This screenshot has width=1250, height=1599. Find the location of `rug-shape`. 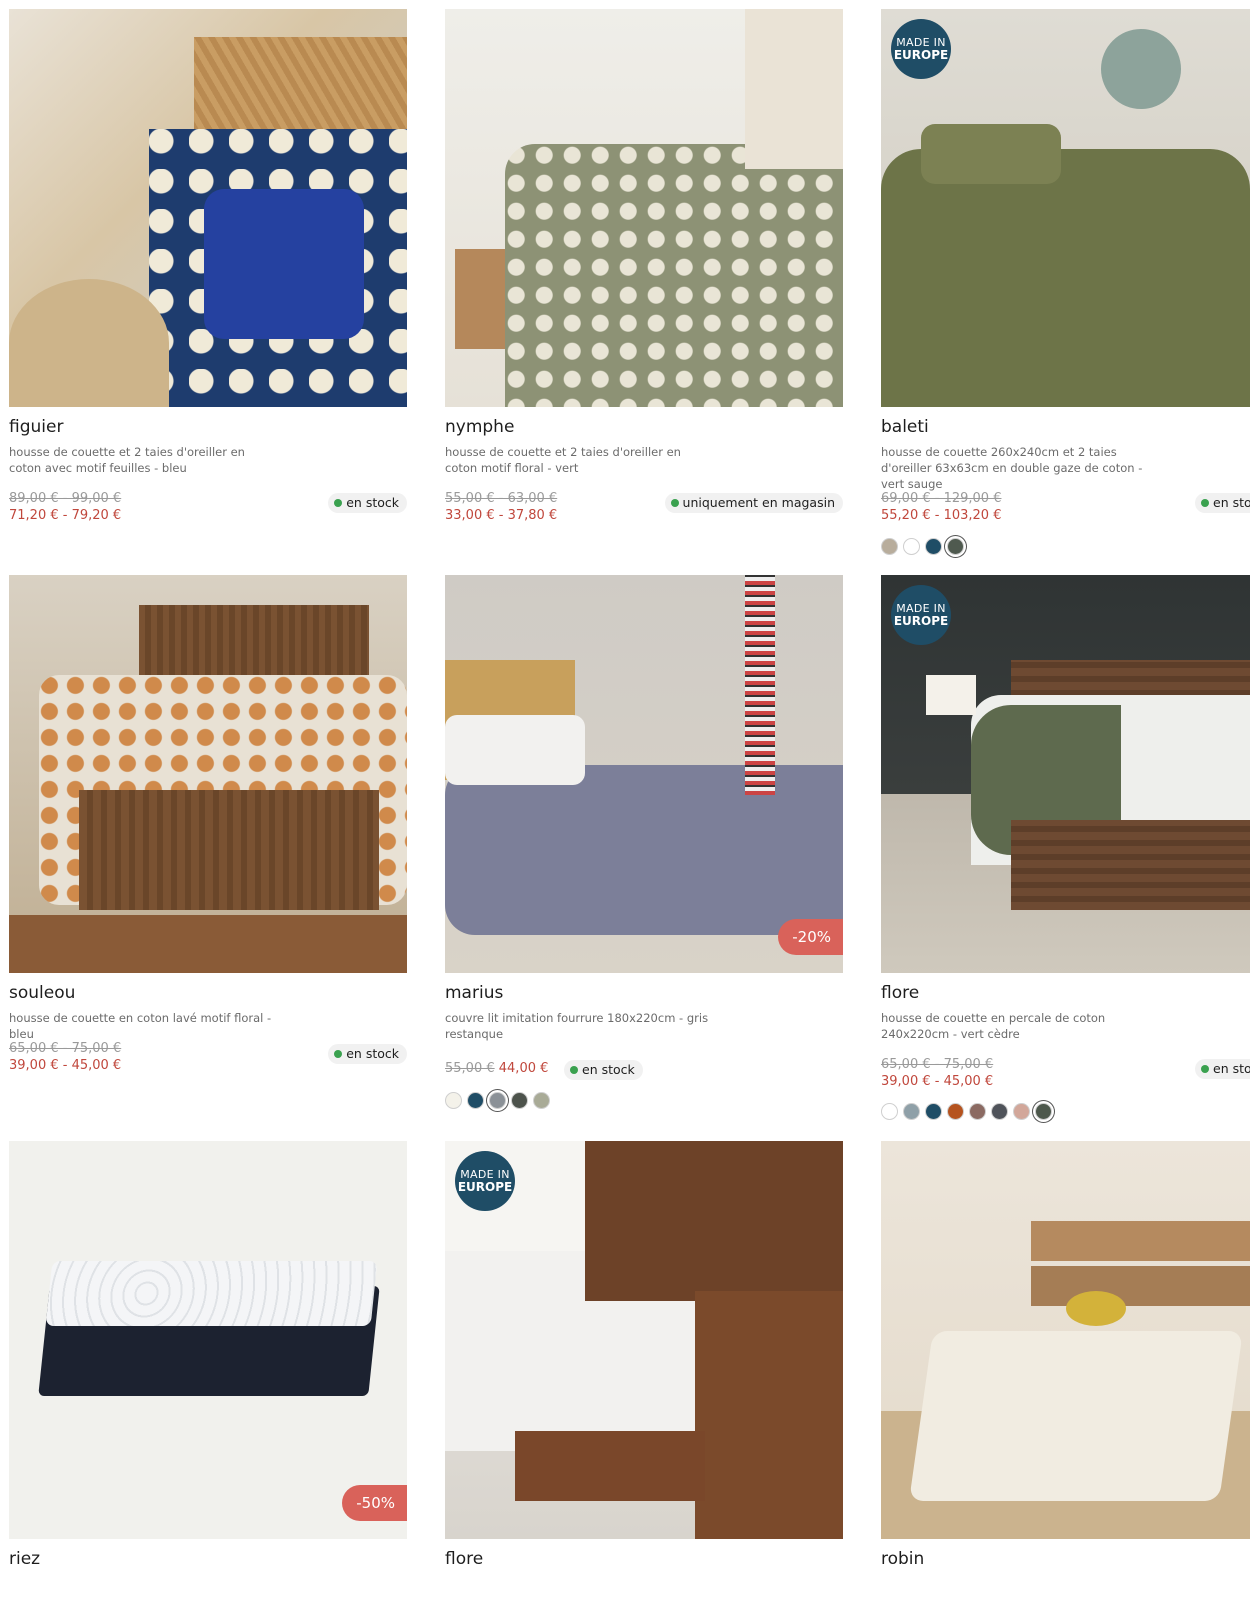

rug-shape is located at coordinates (89, 343).